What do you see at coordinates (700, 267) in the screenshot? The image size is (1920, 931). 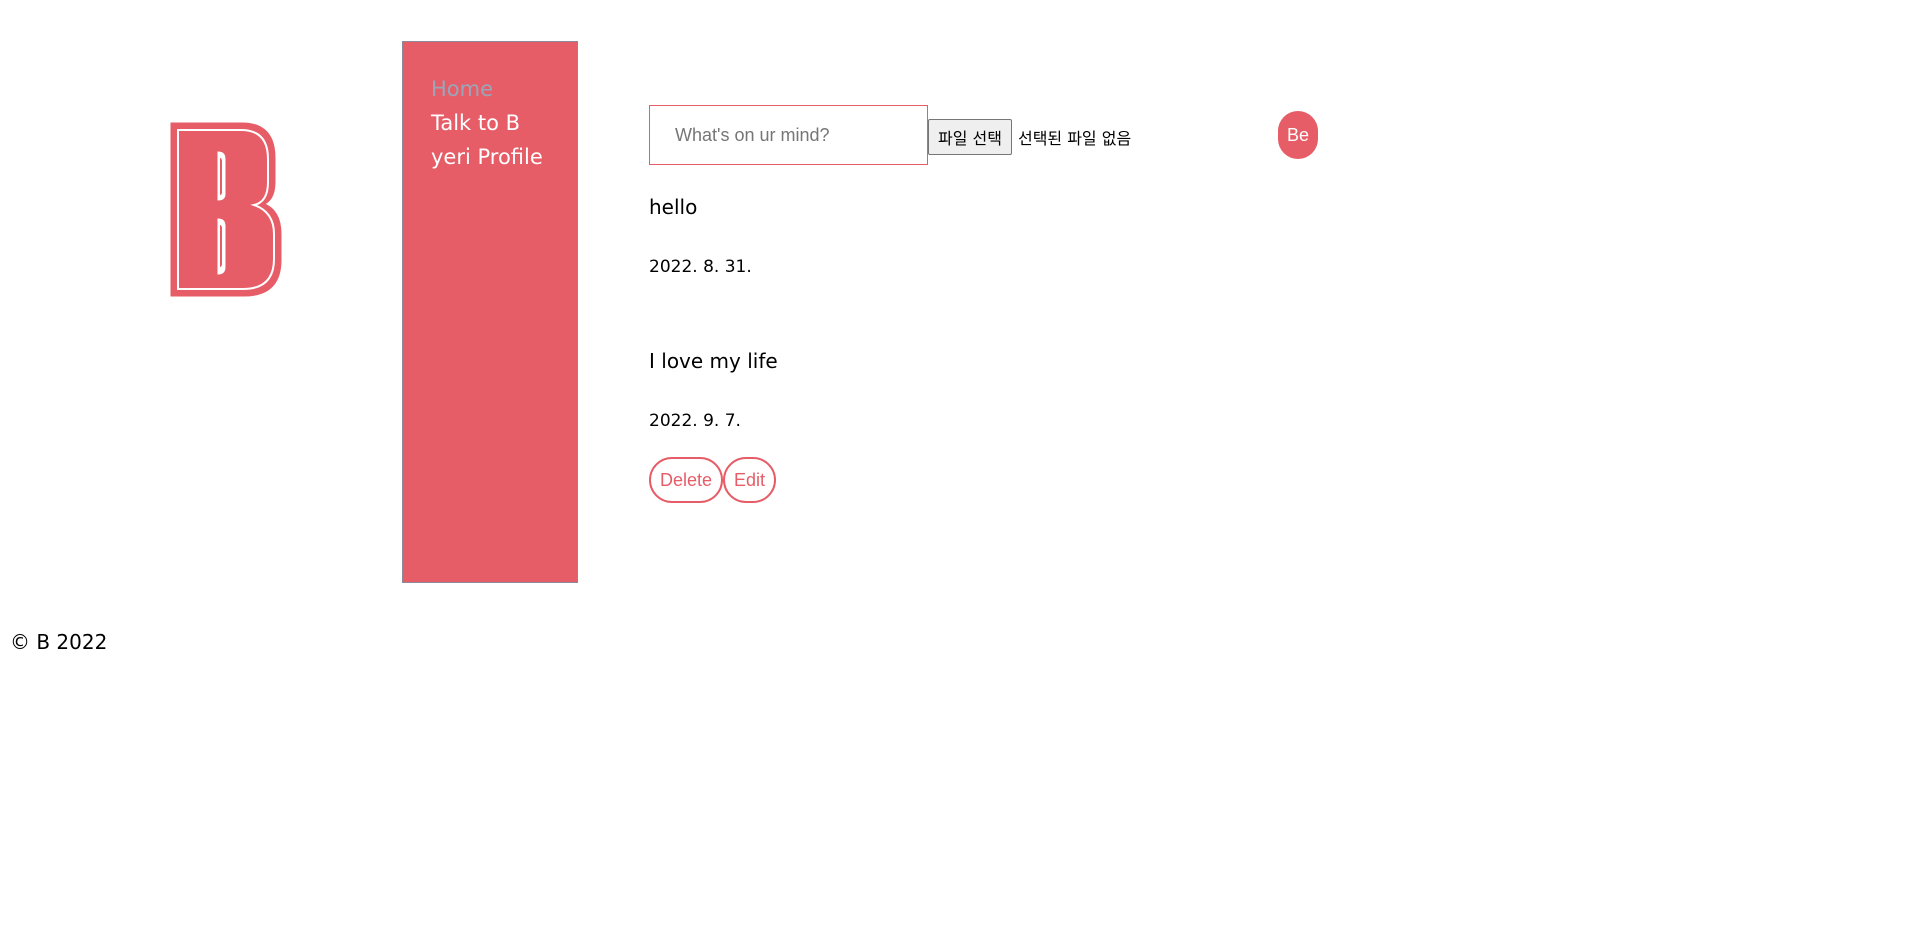 I see `post-date: 2022. 8. 31.` at bounding box center [700, 267].